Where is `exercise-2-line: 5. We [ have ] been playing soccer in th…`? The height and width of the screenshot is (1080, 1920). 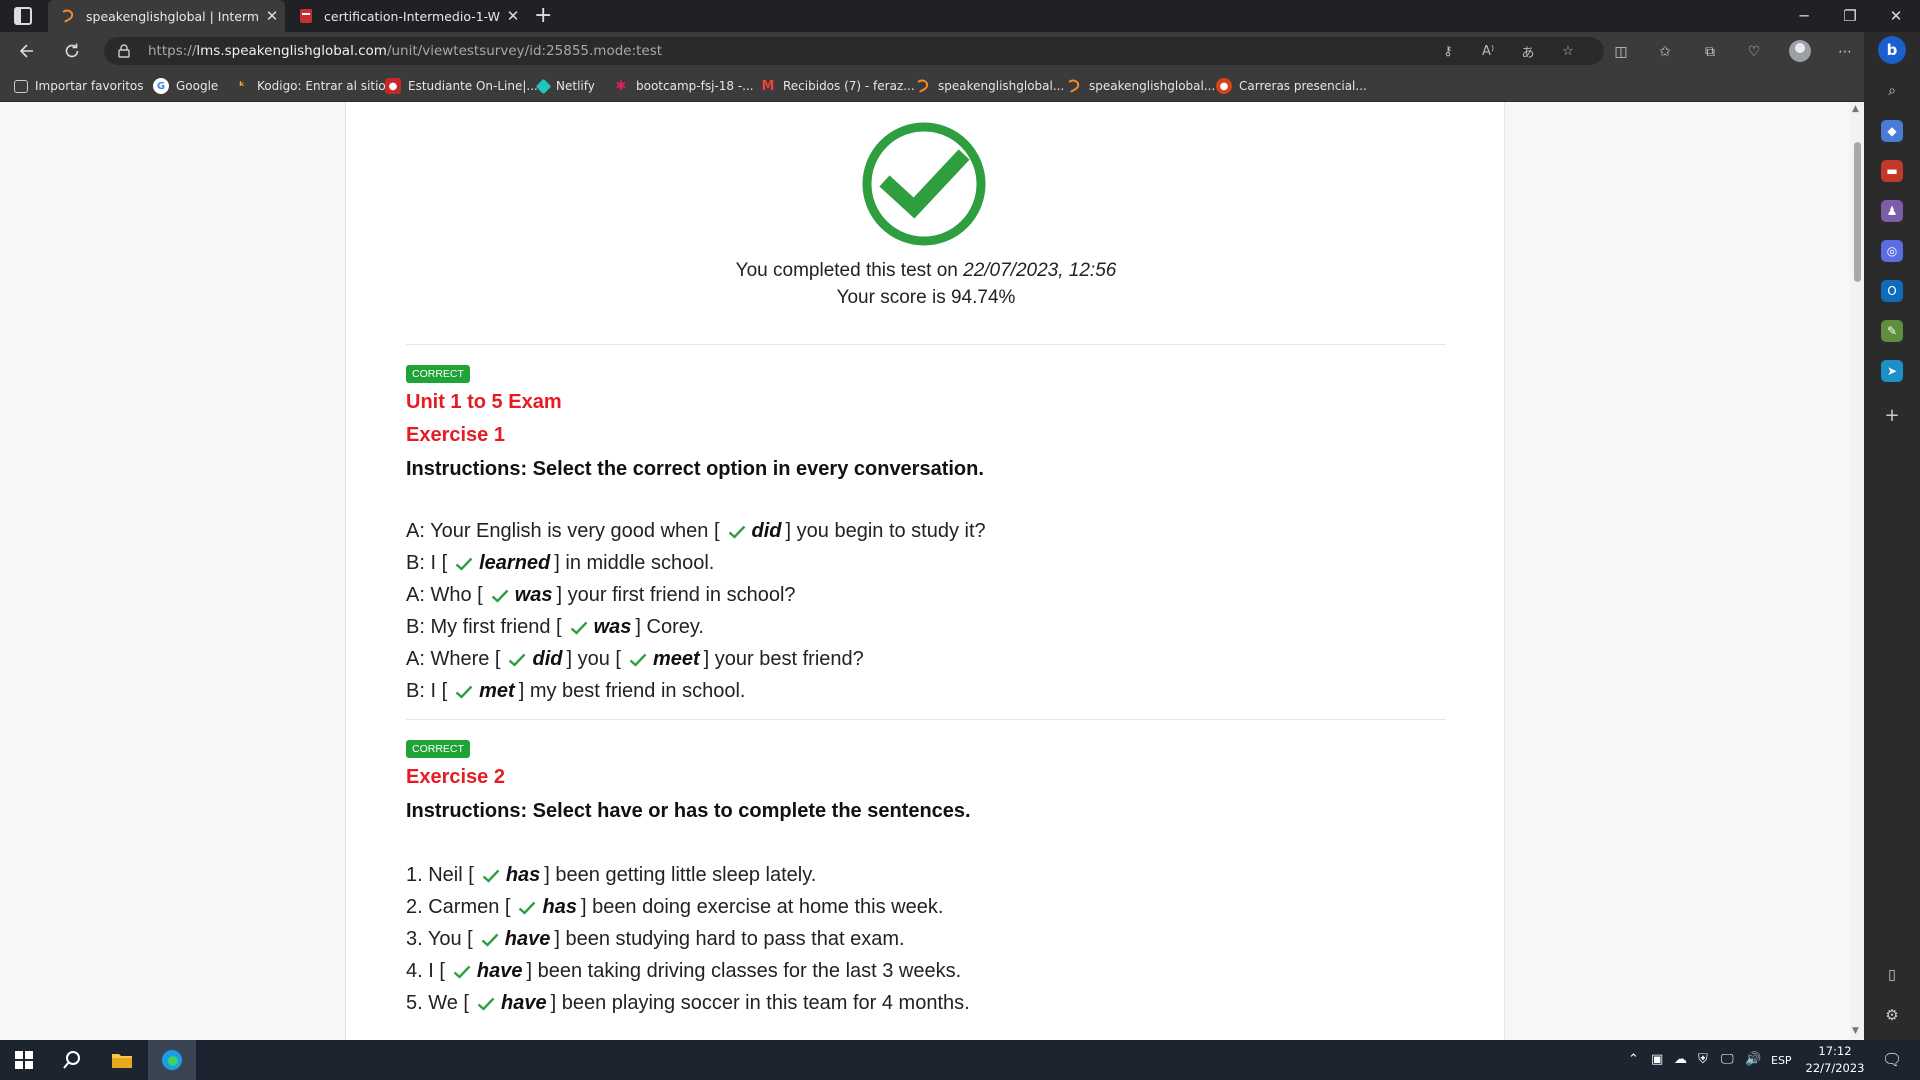
exercise-2-line: 5. We [ have ] been playing soccer in th… is located at coordinates (688, 1003).